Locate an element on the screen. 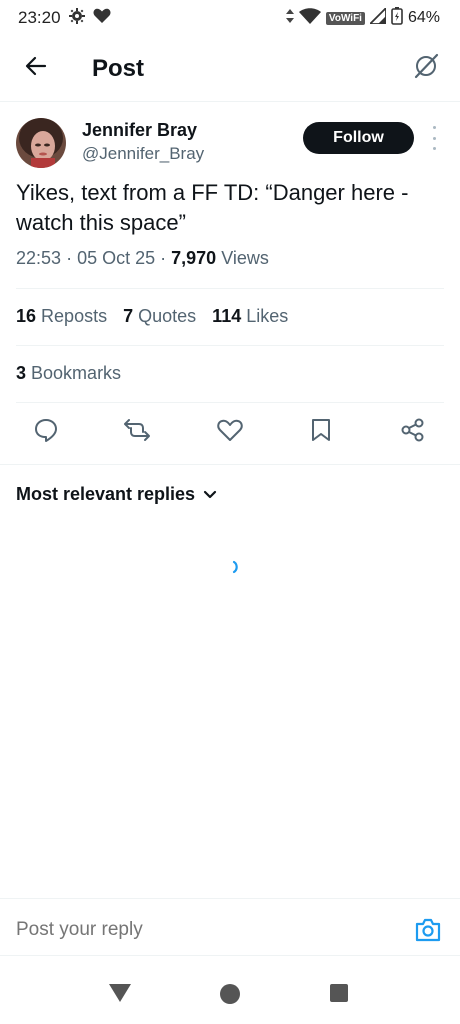 Image resolution: width=460 pixels, height=1024 pixels. reply-icon is located at coordinates (46, 432).